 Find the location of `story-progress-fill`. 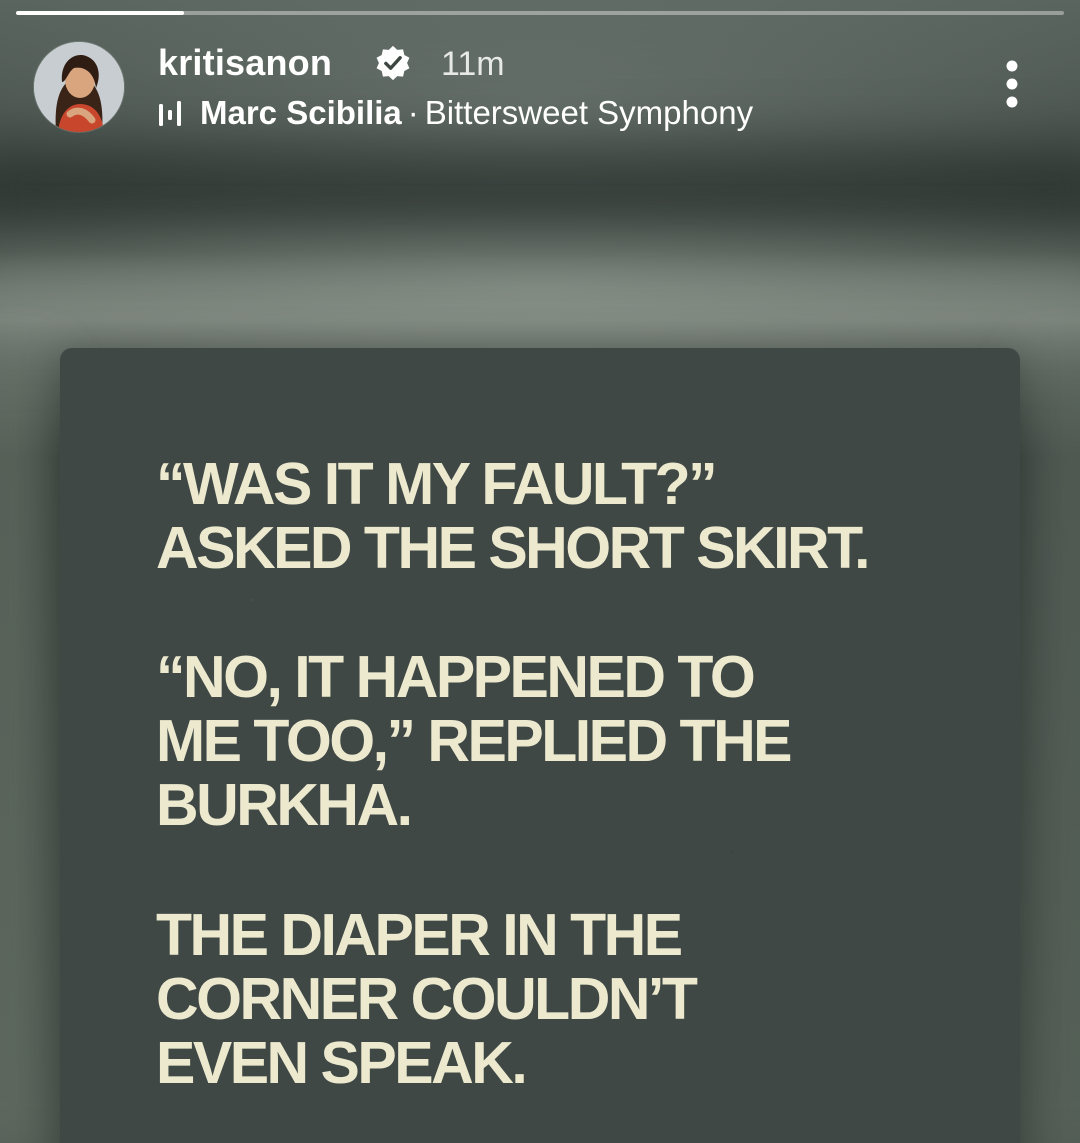

story-progress-fill is located at coordinates (100, 13).